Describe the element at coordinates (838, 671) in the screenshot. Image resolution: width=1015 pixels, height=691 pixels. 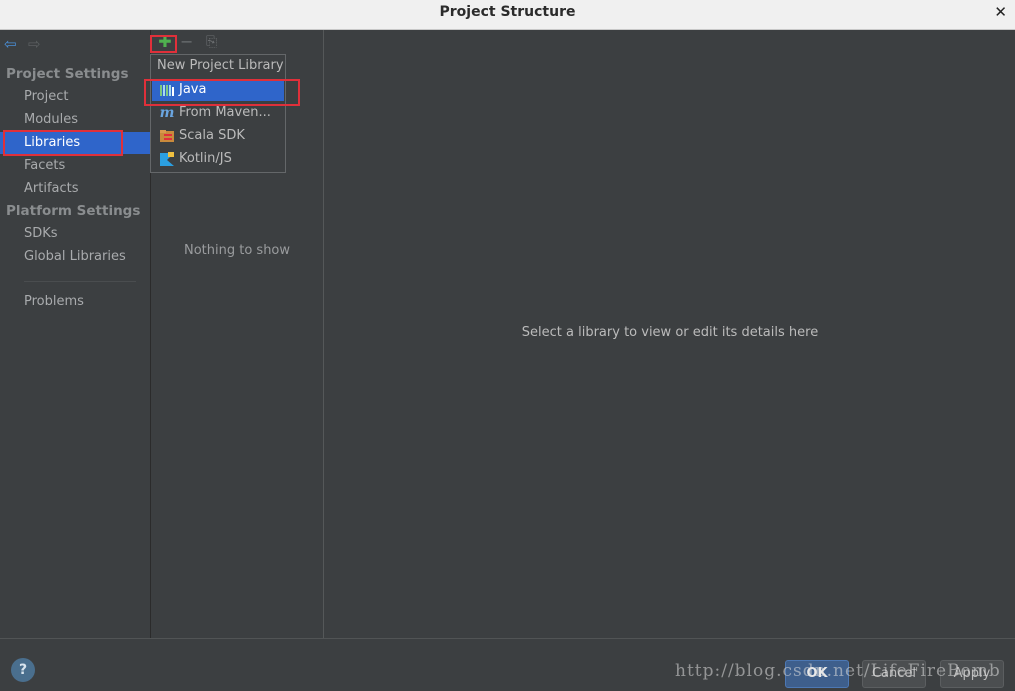
I see `watermark: http://blog.csdn.net/LifeFireBomb` at that location.